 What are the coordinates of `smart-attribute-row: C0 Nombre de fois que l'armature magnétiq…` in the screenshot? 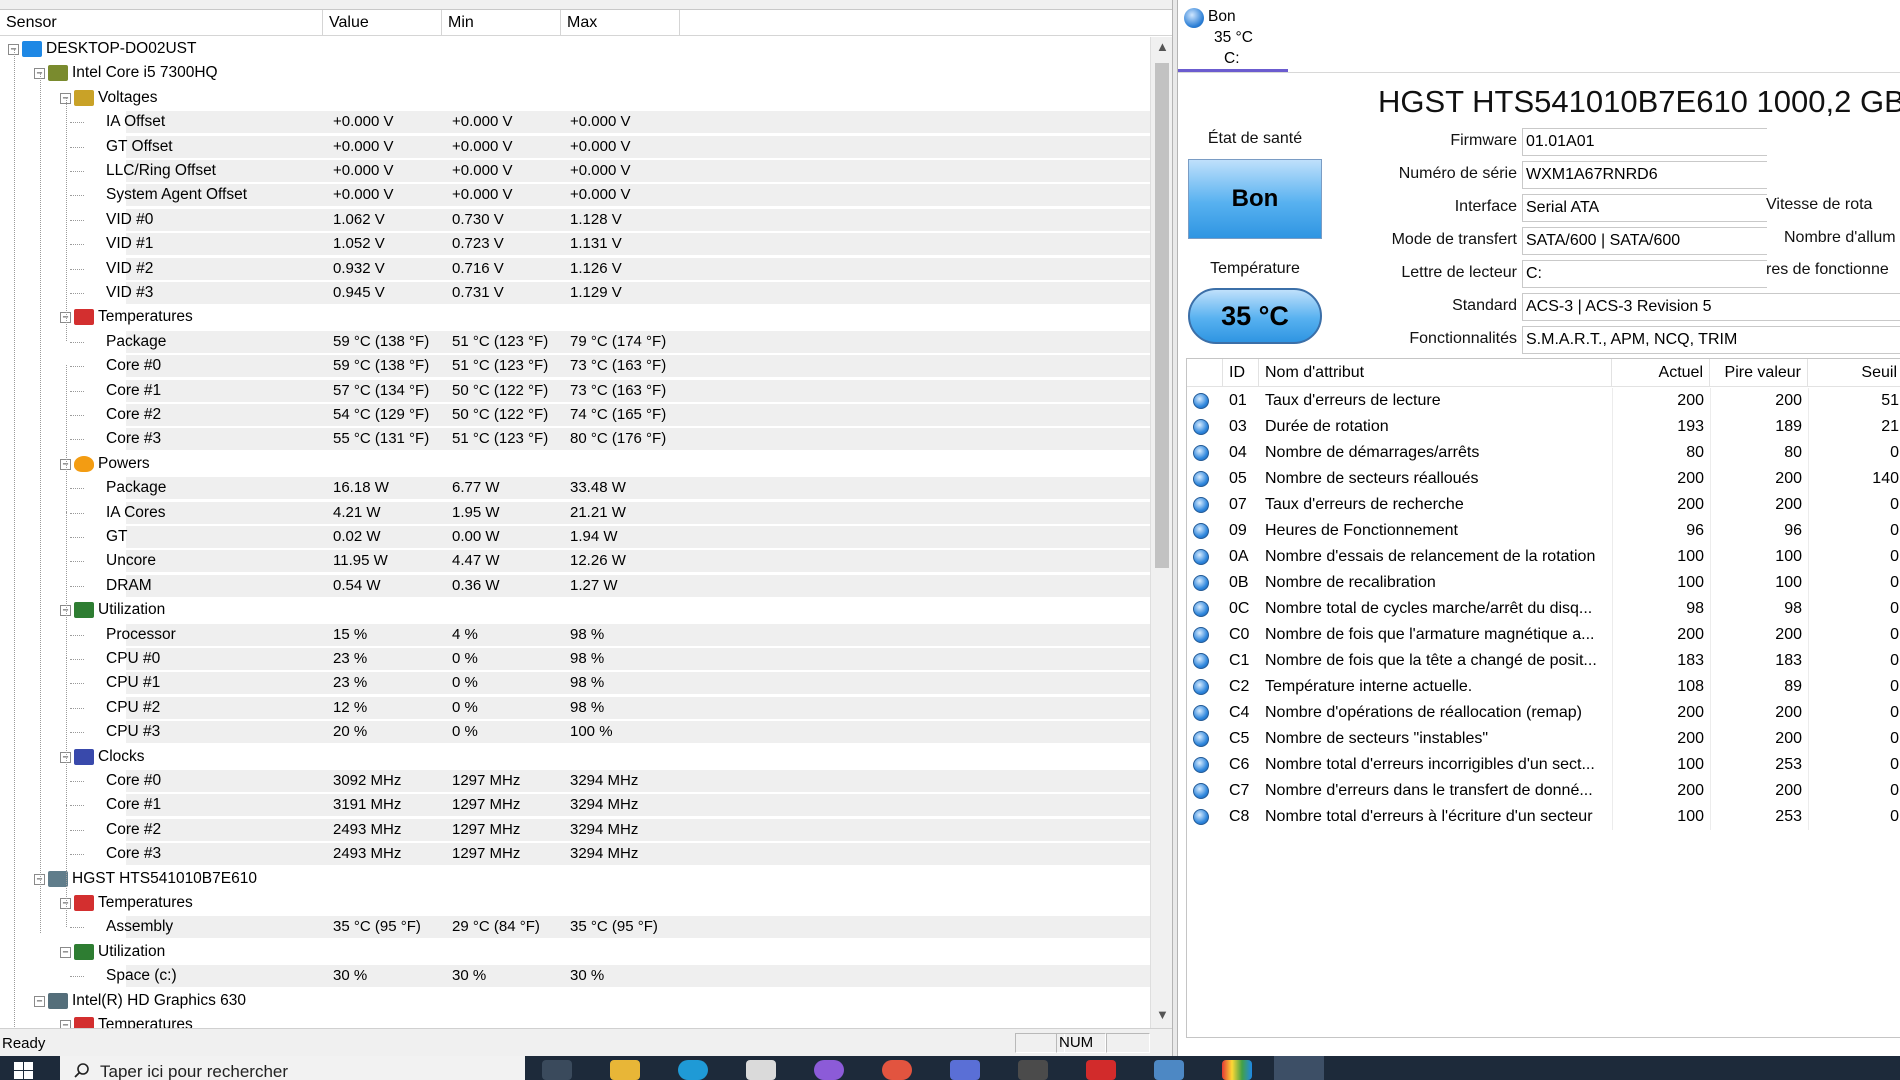 It's located at (1543, 635).